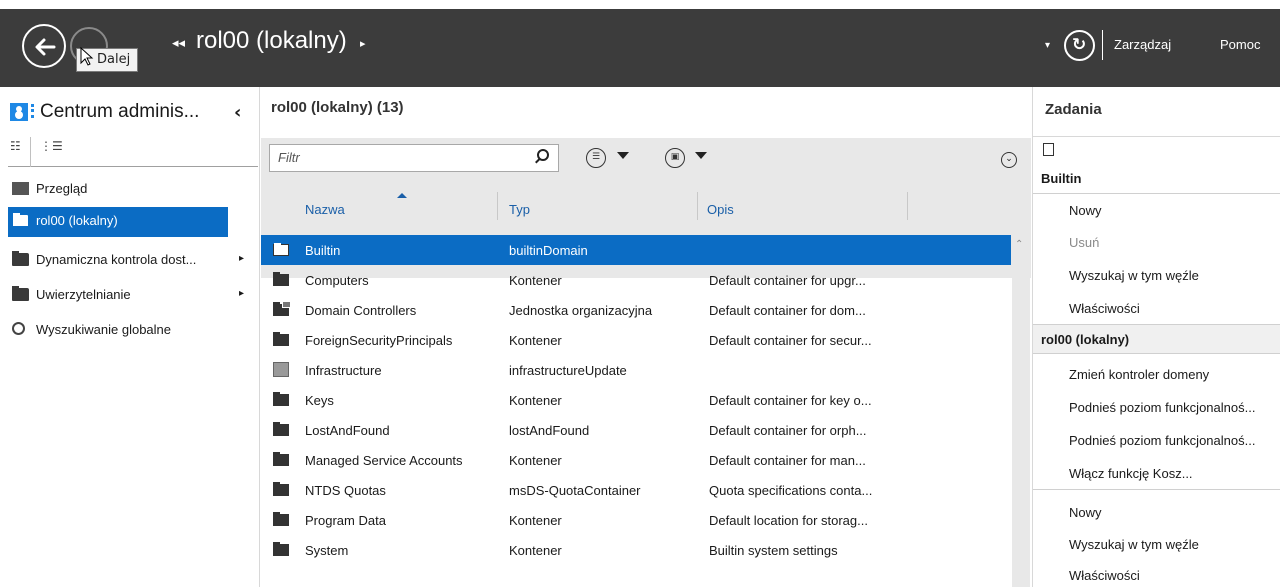 This screenshot has width=1280, height=587. I want to click on admin-center-icon, so click(19, 112).